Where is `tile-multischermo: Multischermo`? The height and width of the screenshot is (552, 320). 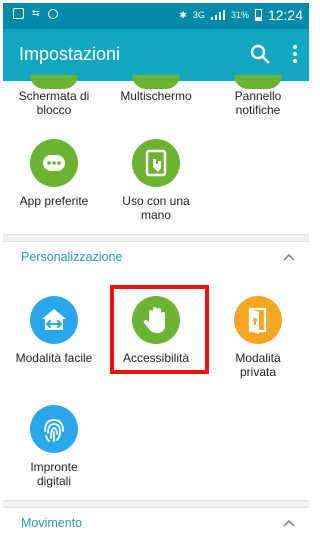 tile-multischermo: Multischermo is located at coordinates (156, 89).